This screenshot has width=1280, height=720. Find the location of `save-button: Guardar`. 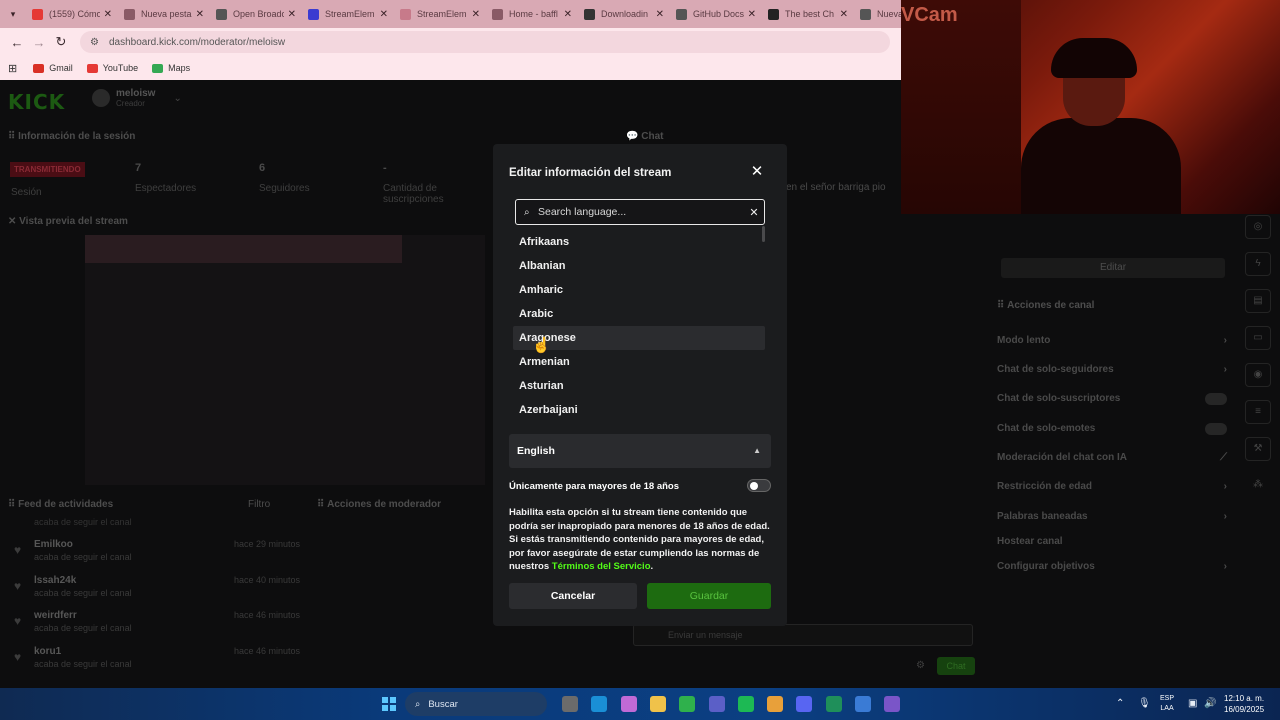

save-button: Guardar is located at coordinates (709, 596).